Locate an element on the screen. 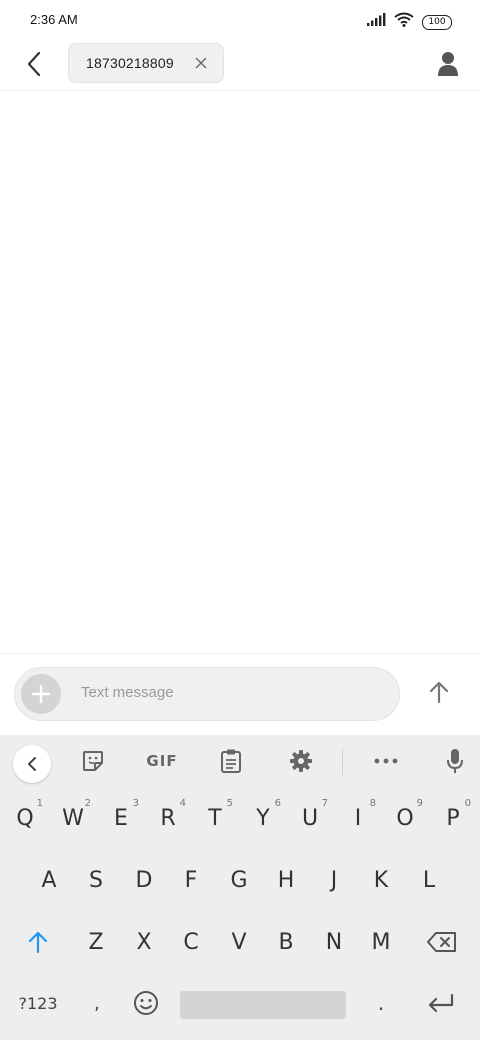 The height and width of the screenshot is (1040, 480). recipient-chip: 18730218809 is located at coordinates (146, 63).